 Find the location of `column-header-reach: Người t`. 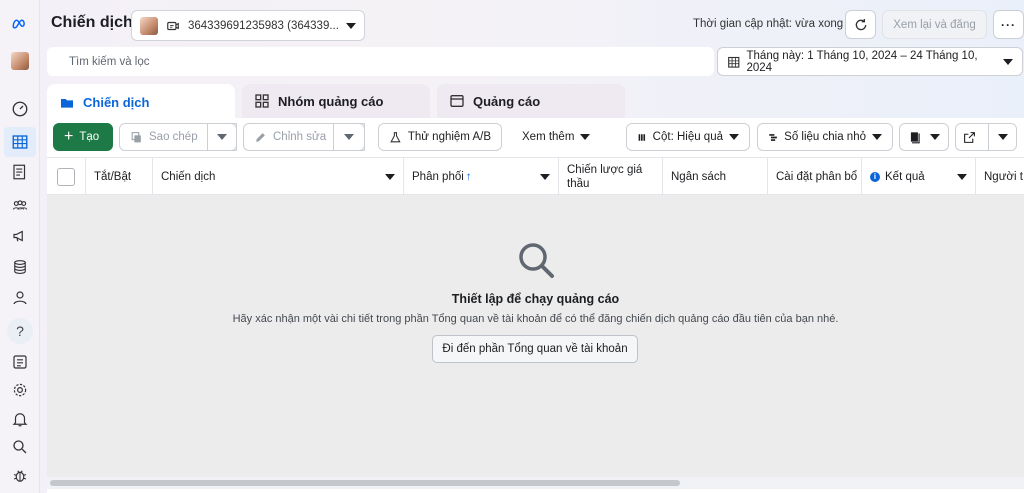

column-header-reach: Người t is located at coordinates (999, 176).